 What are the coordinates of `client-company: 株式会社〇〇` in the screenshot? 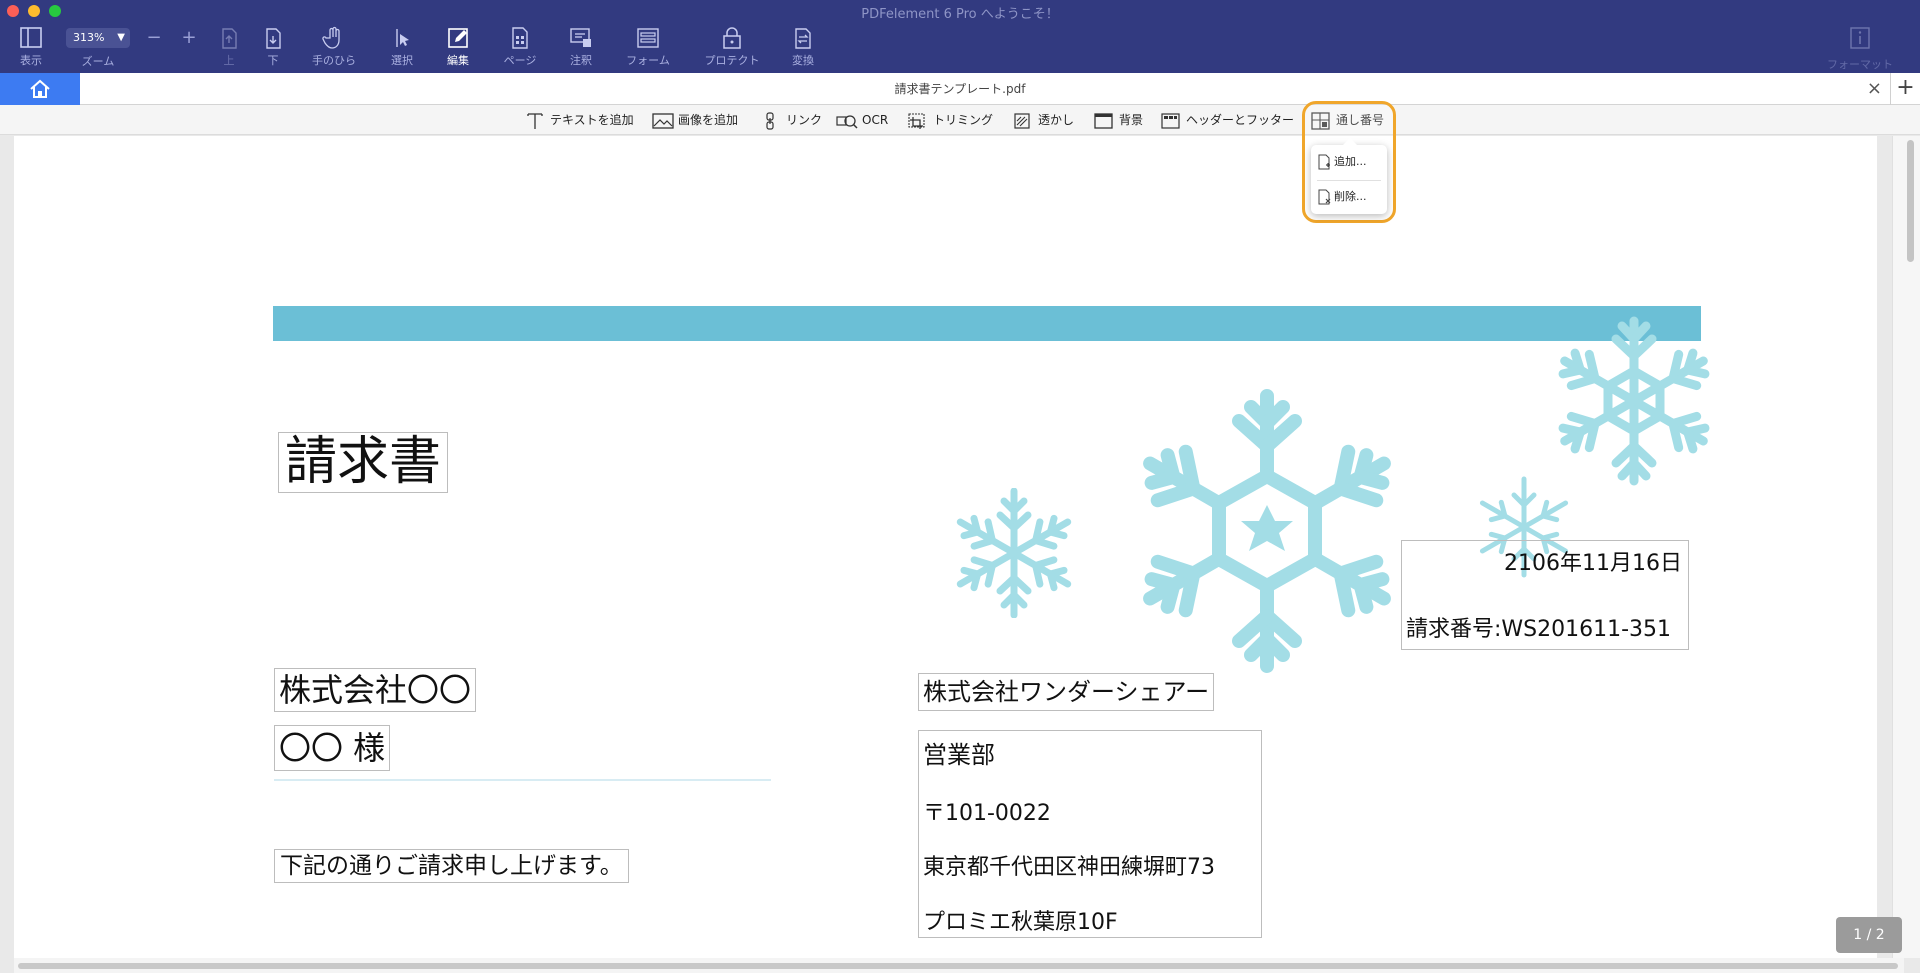 It's located at (375, 690).